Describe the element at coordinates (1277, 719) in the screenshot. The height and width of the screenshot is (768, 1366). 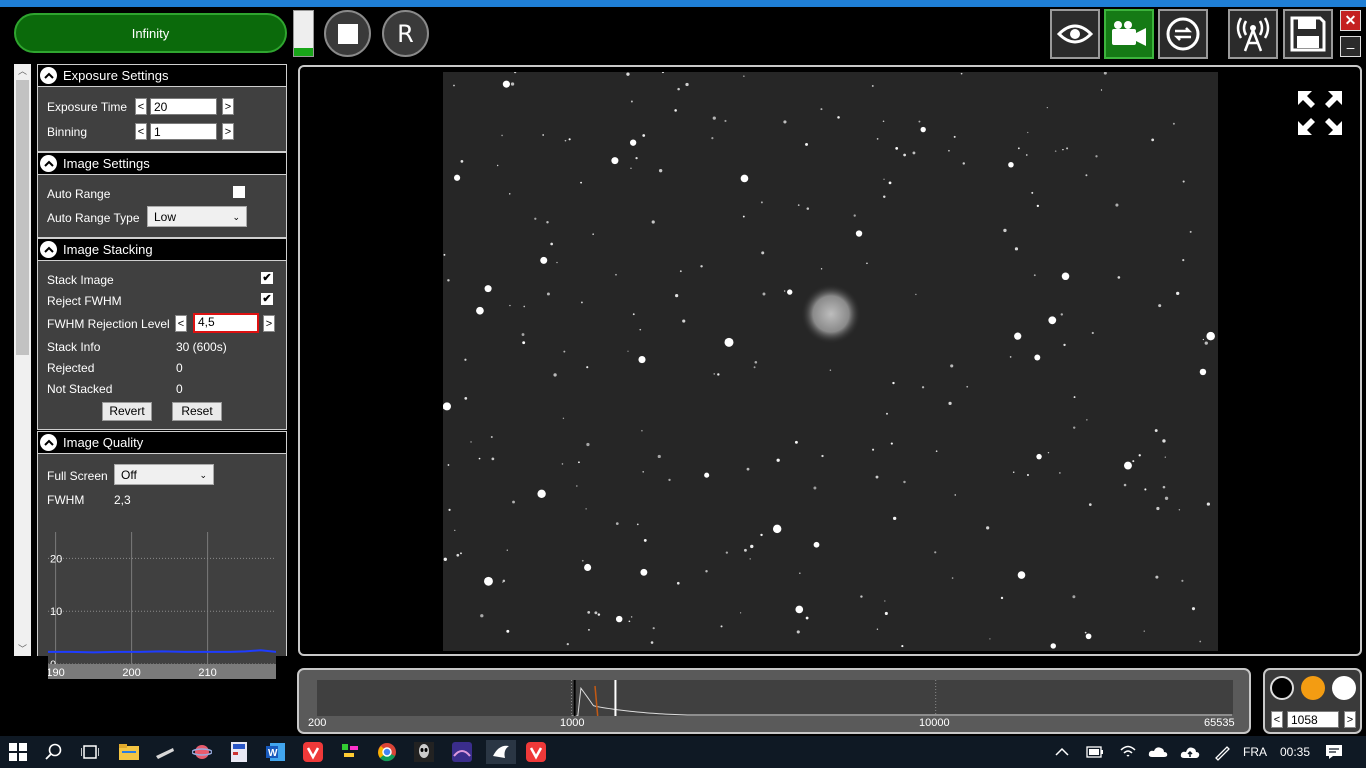
I see `level-decrease: <` at that location.